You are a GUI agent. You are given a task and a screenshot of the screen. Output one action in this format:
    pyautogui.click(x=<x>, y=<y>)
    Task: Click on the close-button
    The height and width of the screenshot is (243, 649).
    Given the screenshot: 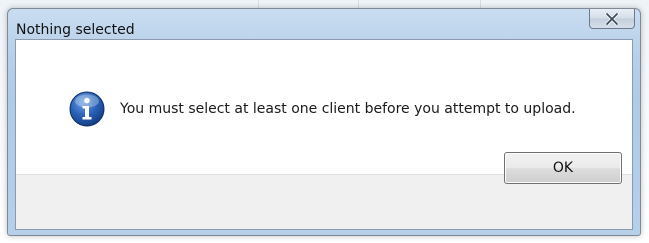 What is the action you would take?
    pyautogui.click(x=612, y=19)
    